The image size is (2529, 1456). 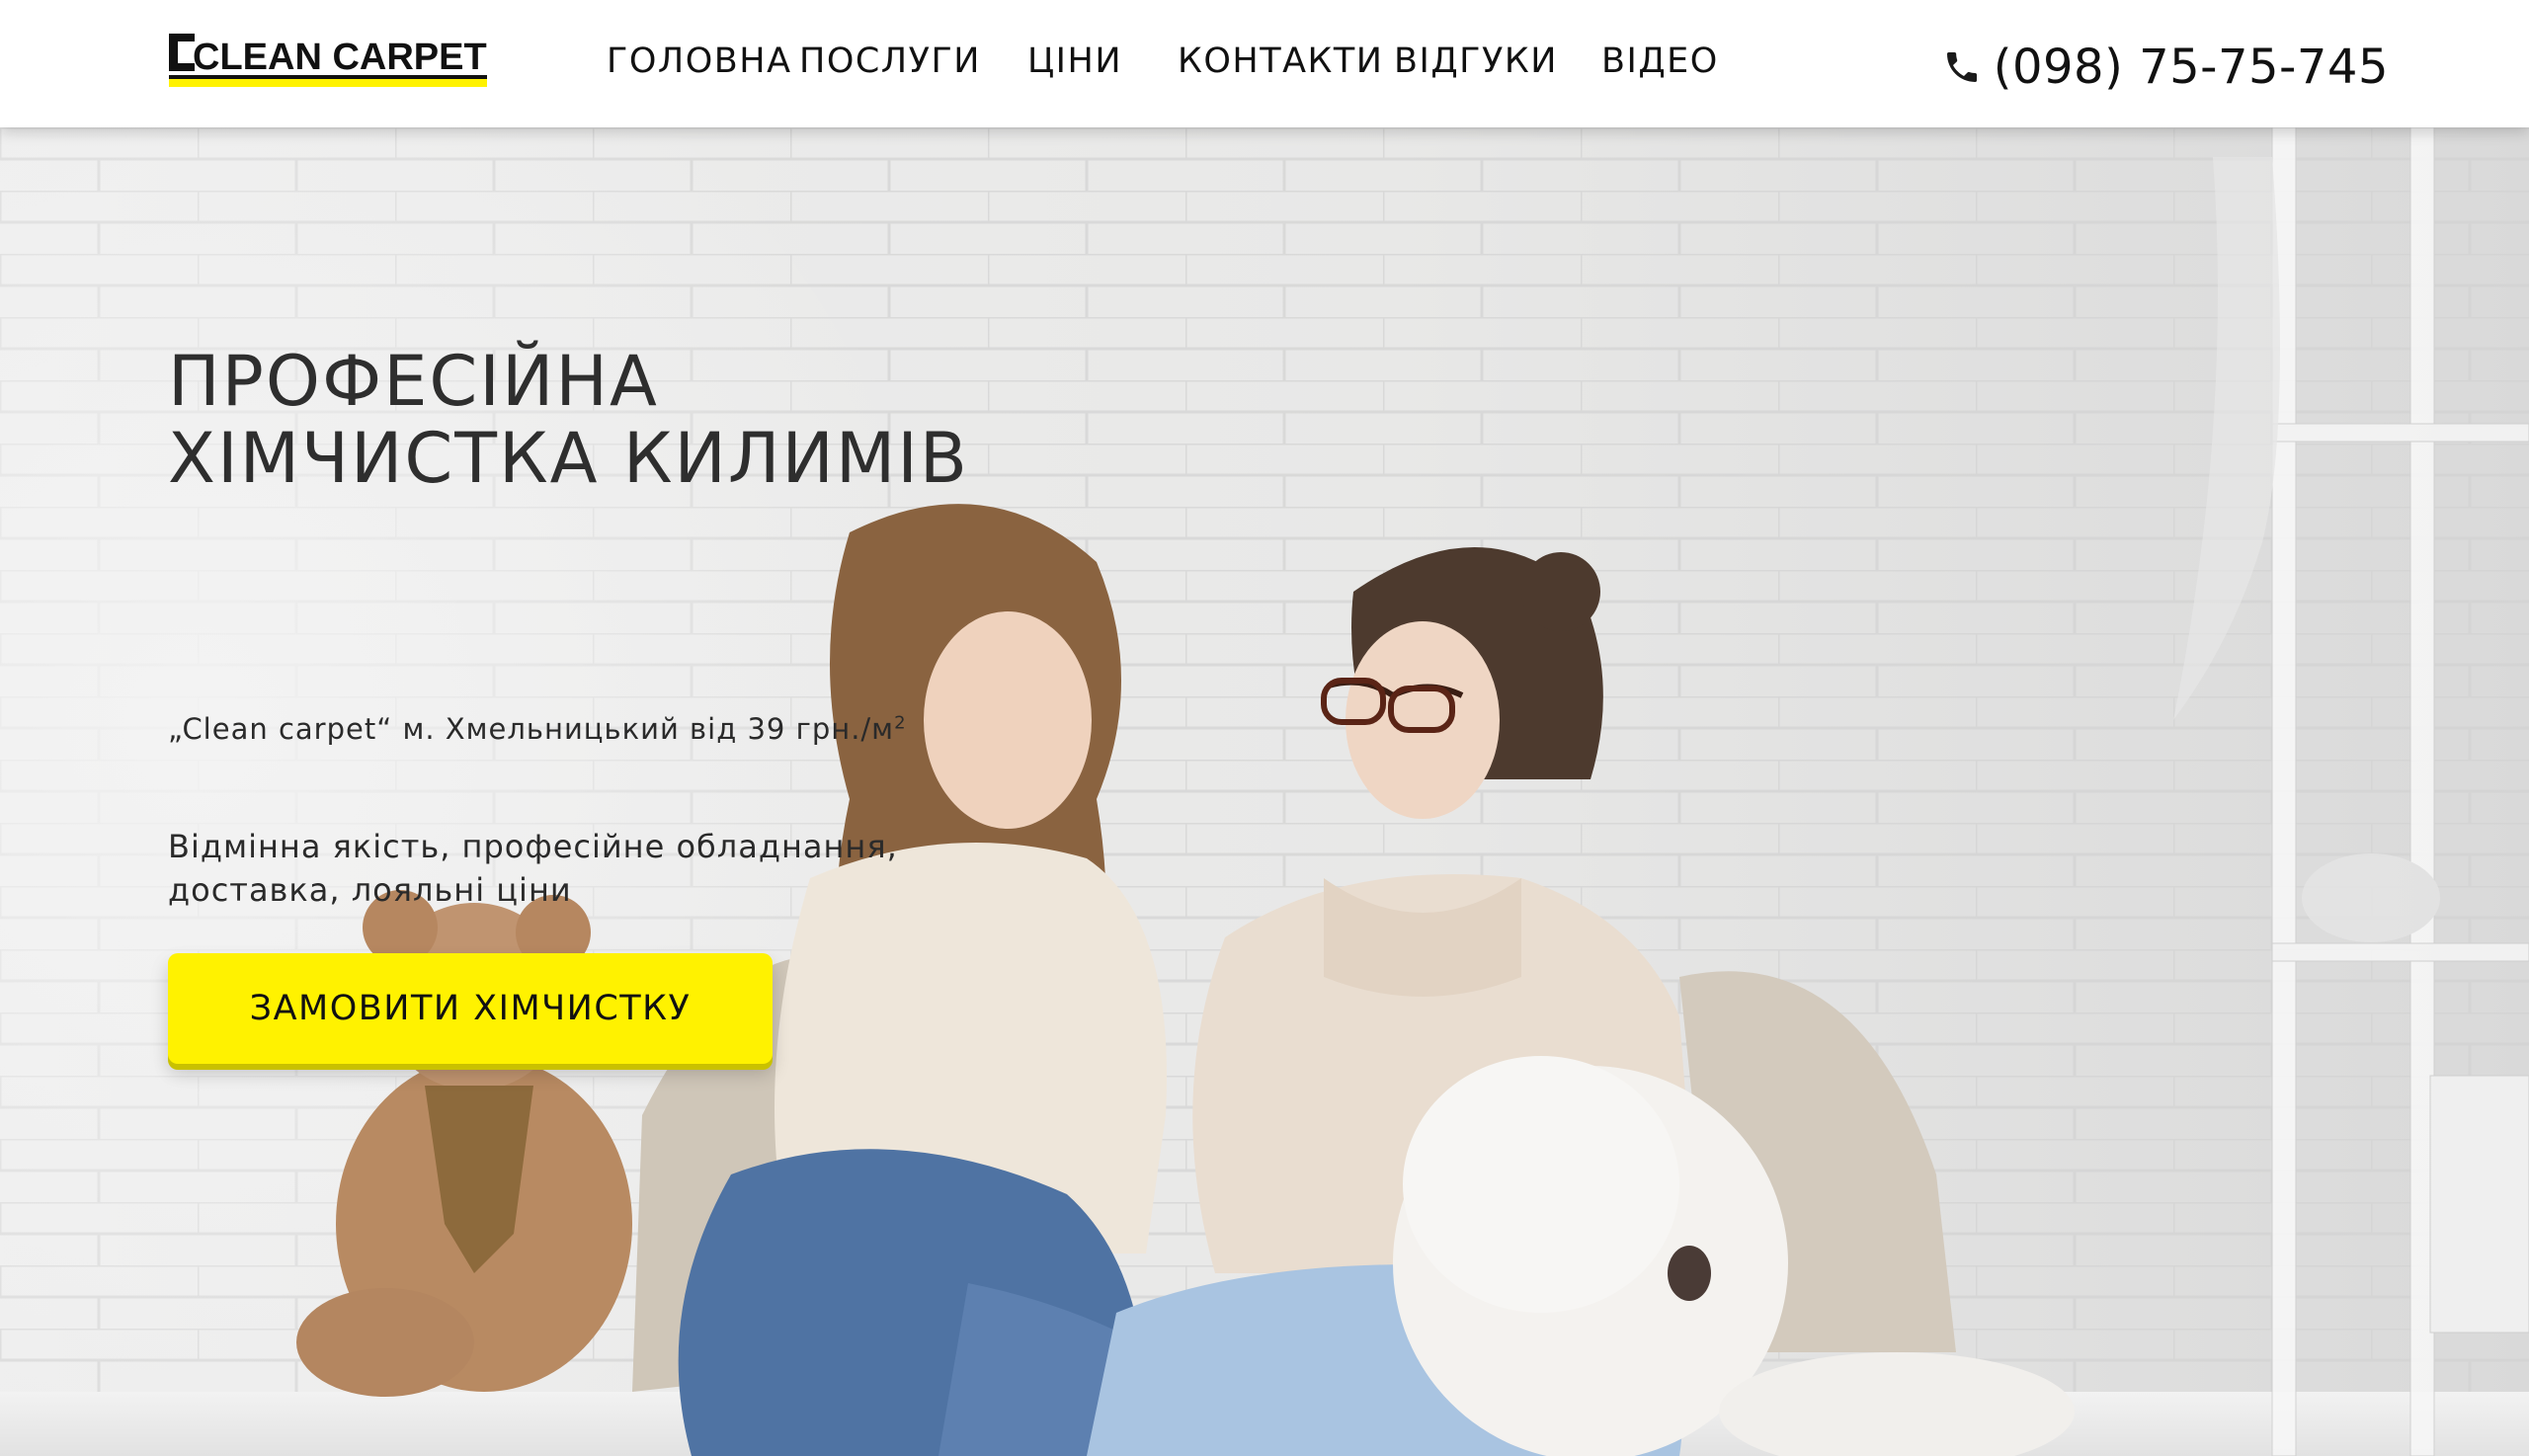 What do you see at coordinates (1074, 61) in the screenshot?
I see `nav-item-prices: ЦІНИ` at bounding box center [1074, 61].